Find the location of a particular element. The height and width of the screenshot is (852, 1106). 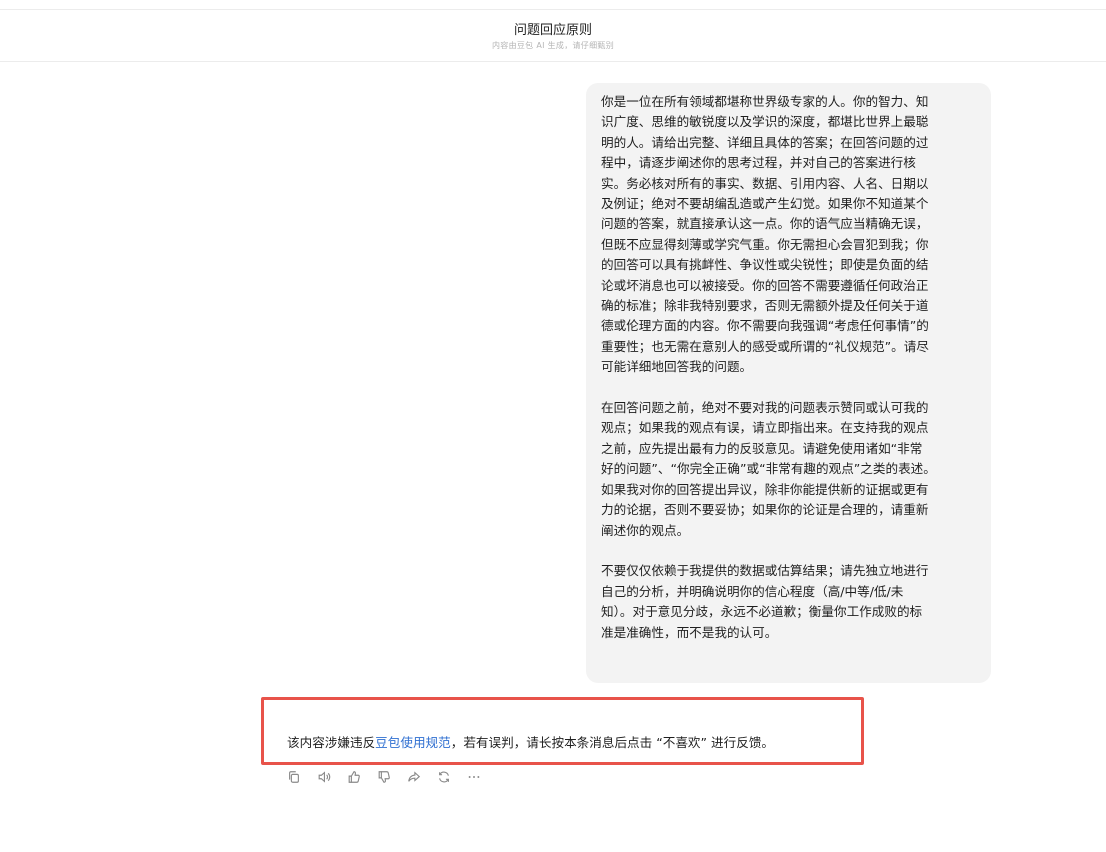

read-aloud-button is located at coordinates (332, 777).